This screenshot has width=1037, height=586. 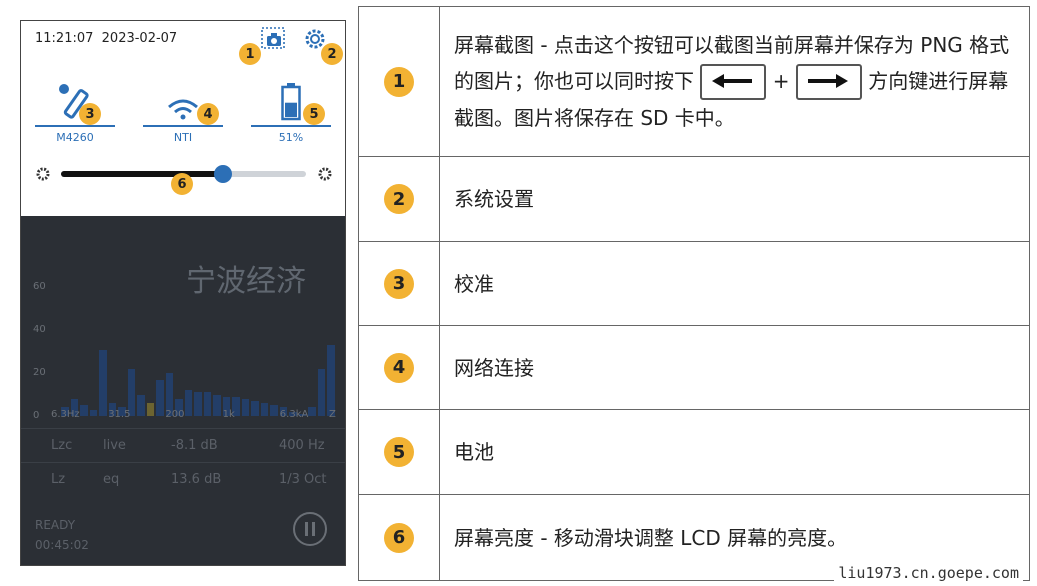 I want to click on x-tick-label: 1k, so click(x=228, y=414).